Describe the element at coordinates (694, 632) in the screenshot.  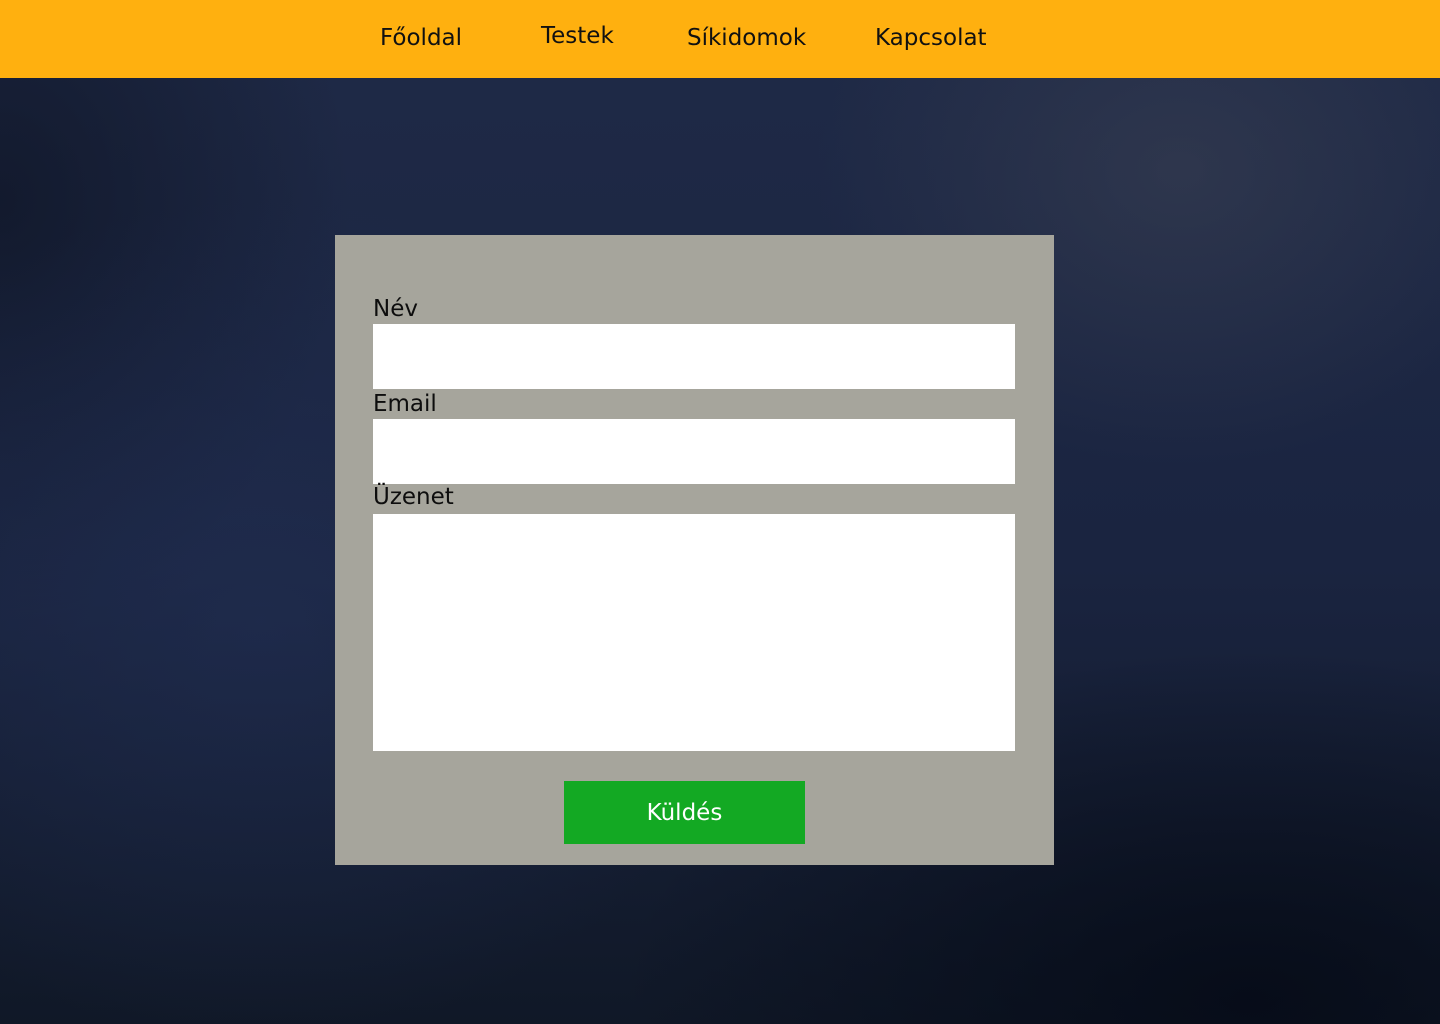
I see `message-field` at that location.